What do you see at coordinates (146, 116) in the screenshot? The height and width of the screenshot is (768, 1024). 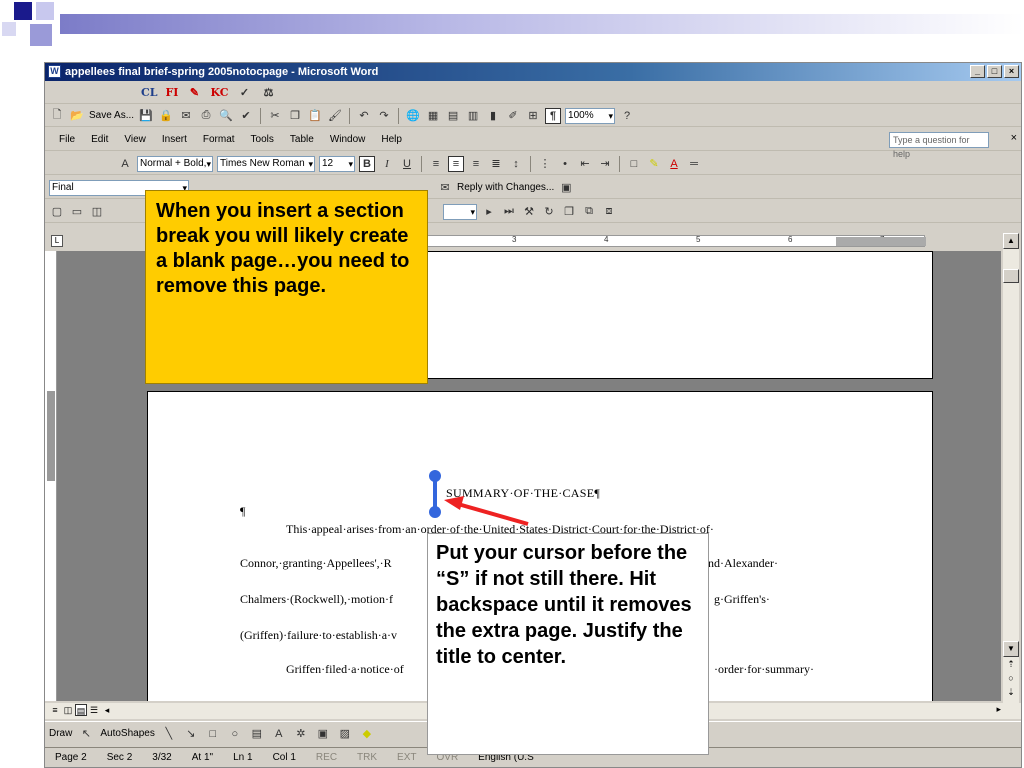 I see `save-icon: 💾` at bounding box center [146, 116].